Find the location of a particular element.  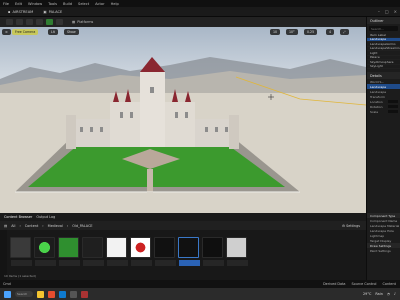

window-controls: – □ × is located at coordinates (387, 11).